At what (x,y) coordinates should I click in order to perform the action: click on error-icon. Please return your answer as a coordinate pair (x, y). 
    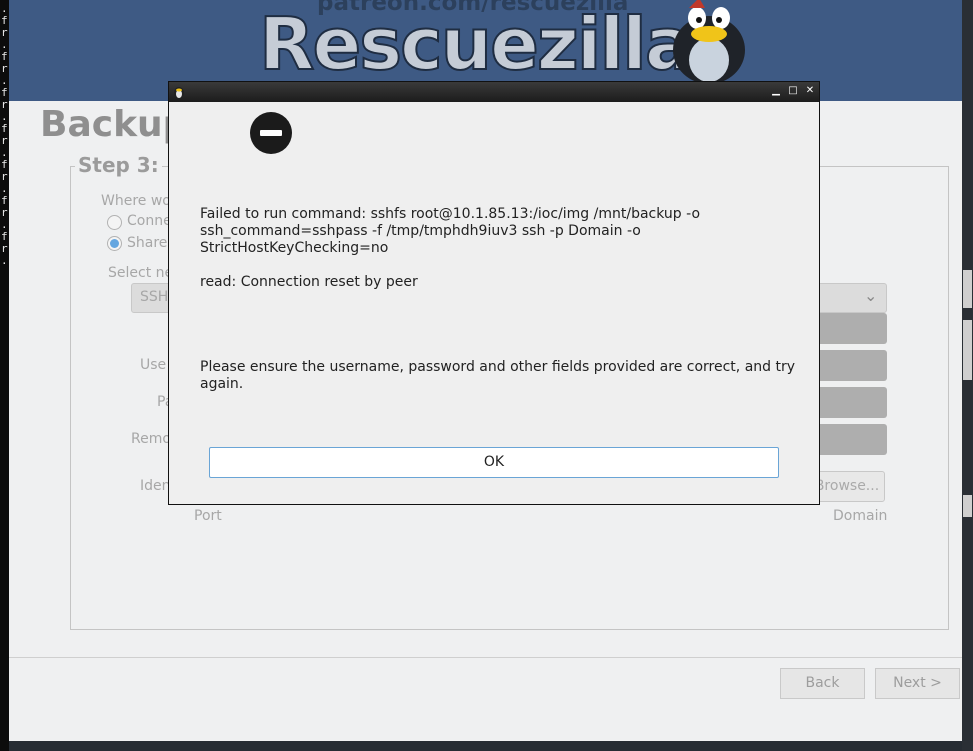
    Looking at the image, I should click on (271, 133).